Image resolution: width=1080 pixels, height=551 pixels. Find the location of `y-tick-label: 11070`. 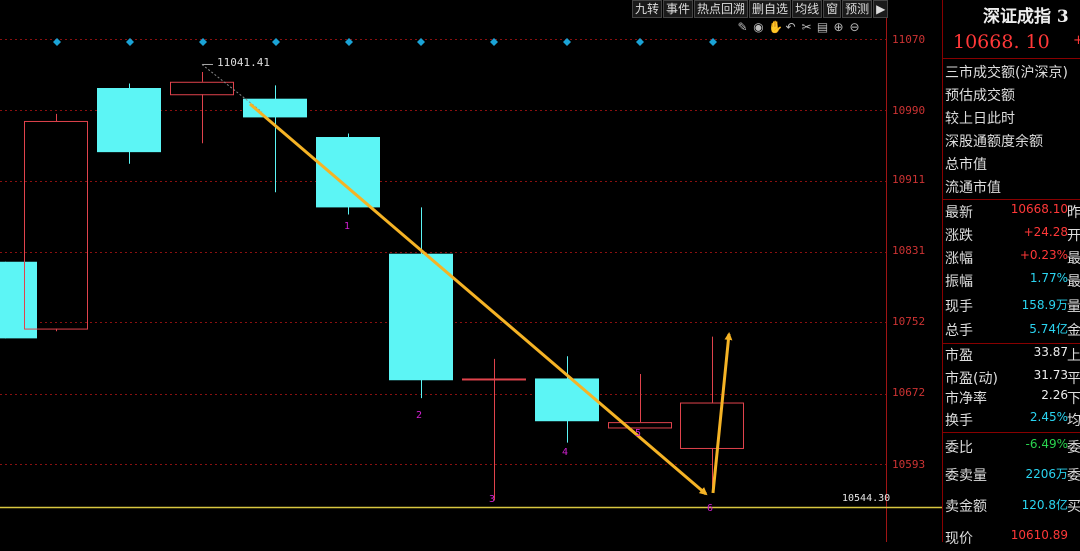

y-tick-label: 11070 is located at coordinates (909, 39).